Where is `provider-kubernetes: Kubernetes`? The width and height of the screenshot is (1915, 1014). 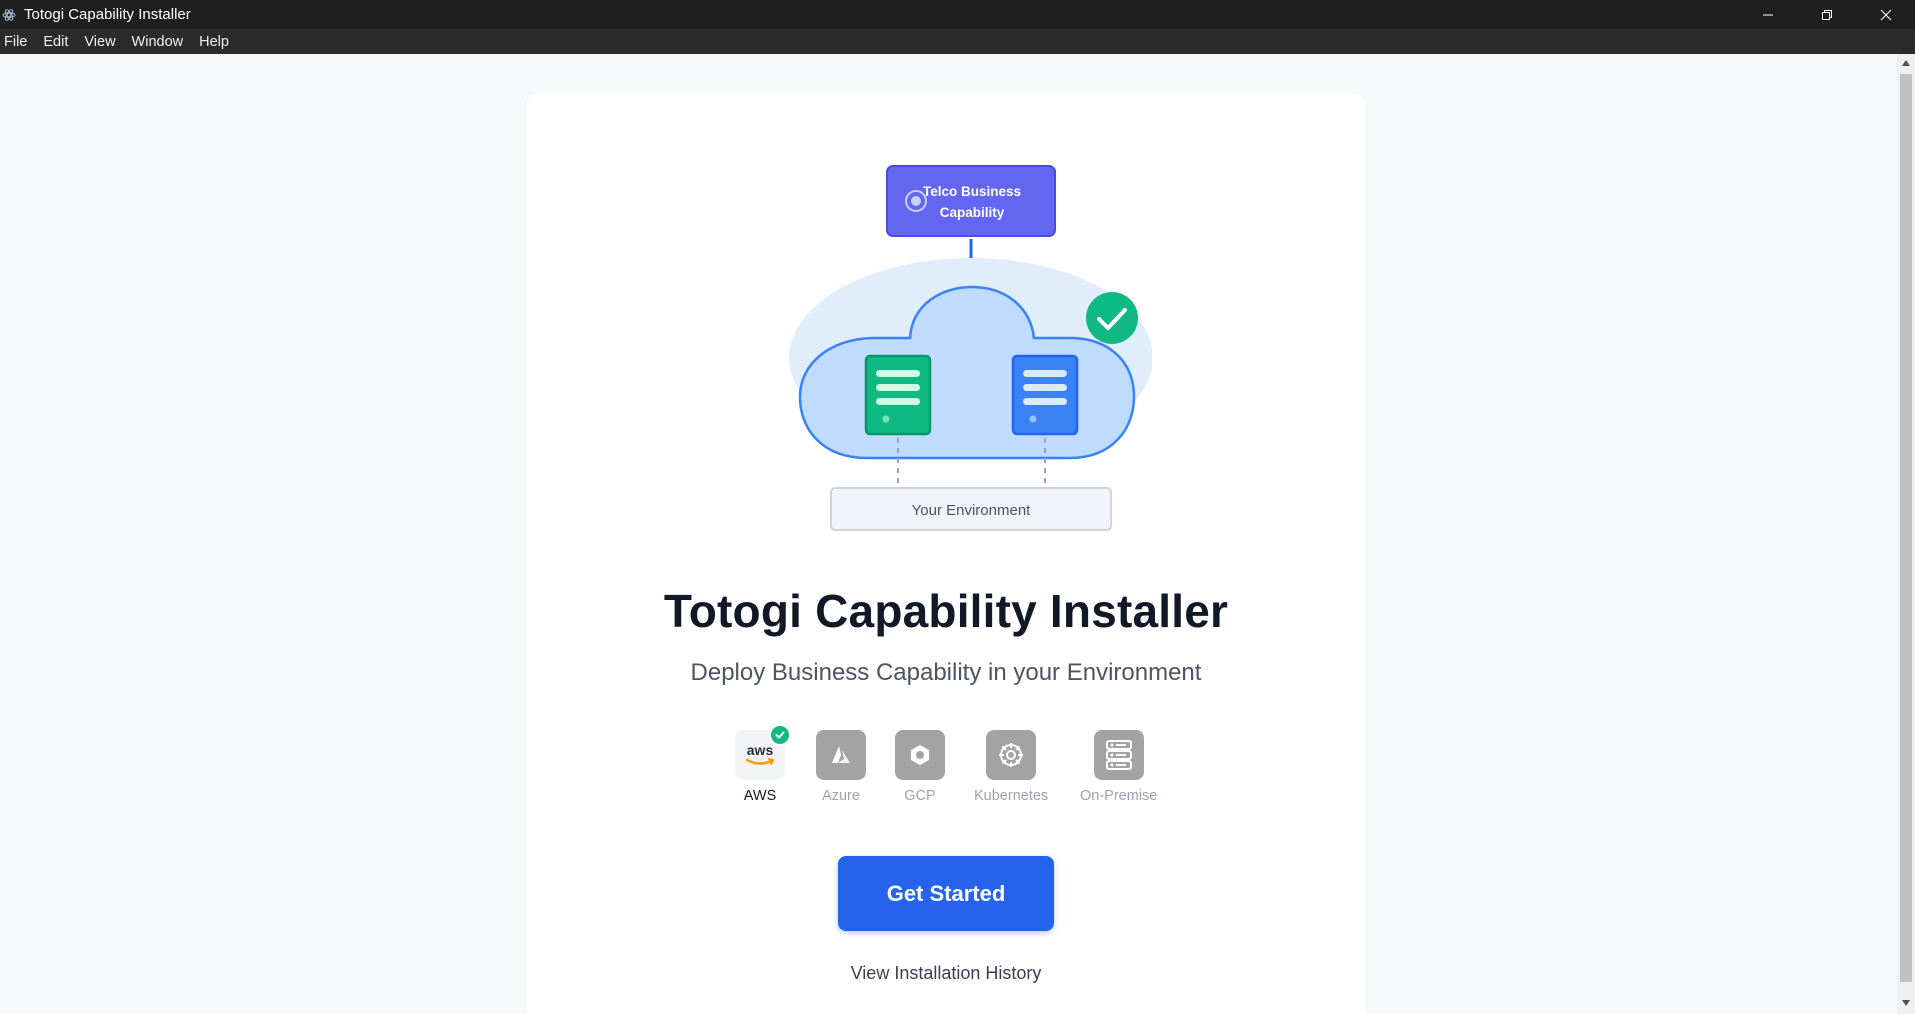 provider-kubernetes: Kubernetes is located at coordinates (1011, 767).